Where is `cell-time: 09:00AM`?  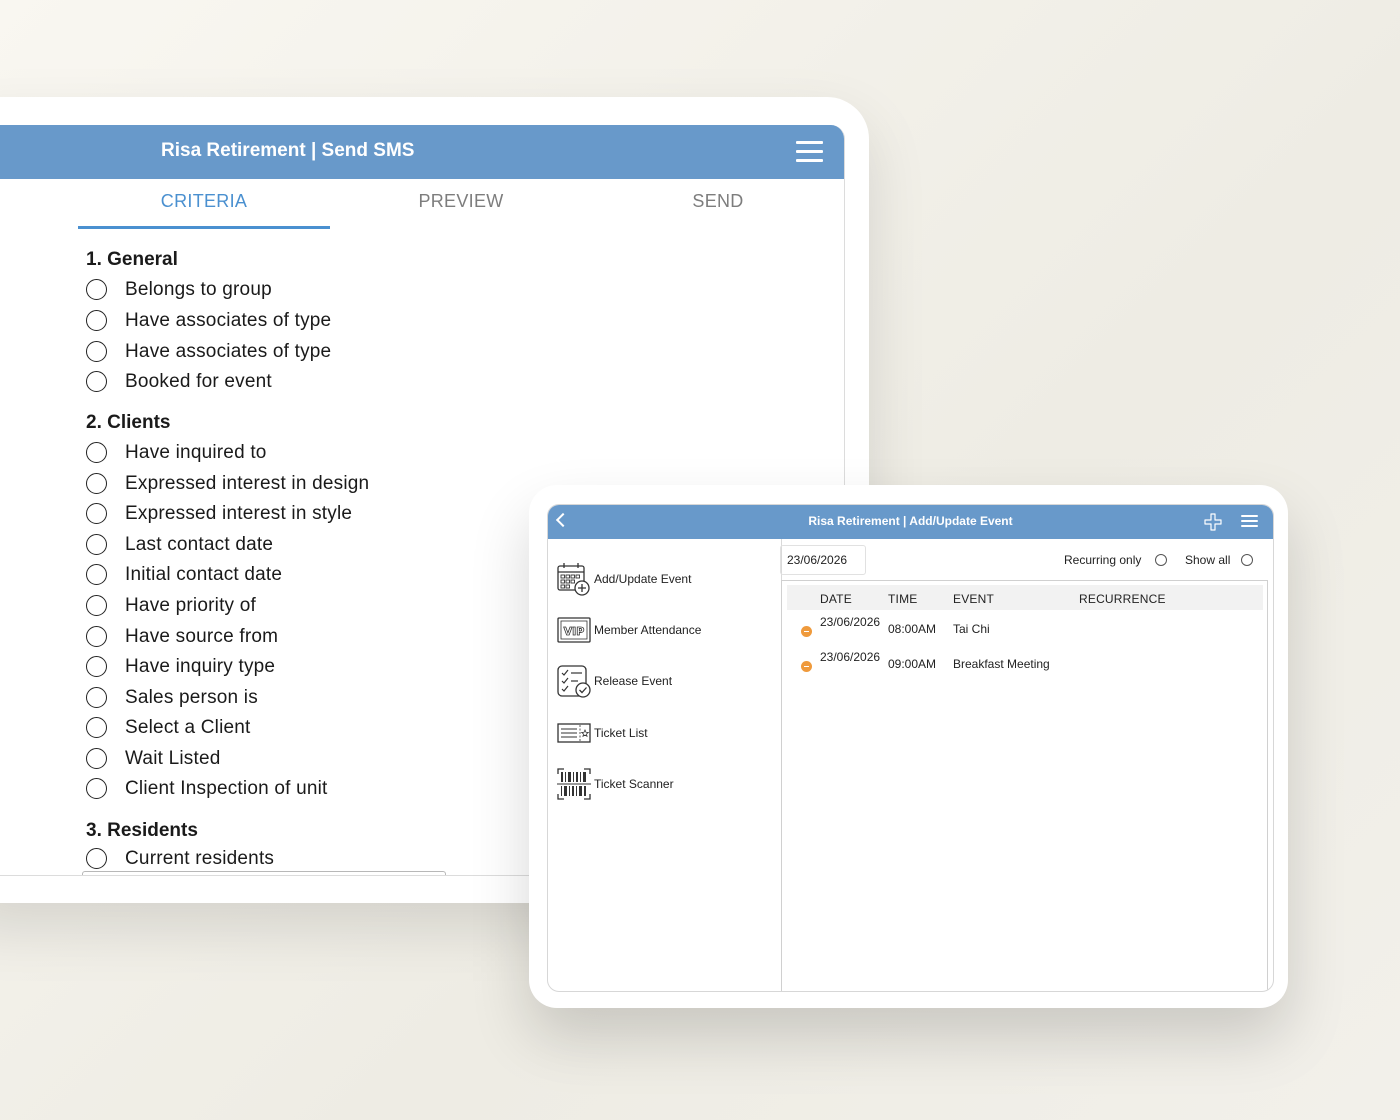
cell-time: 09:00AM is located at coordinates (912, 664).